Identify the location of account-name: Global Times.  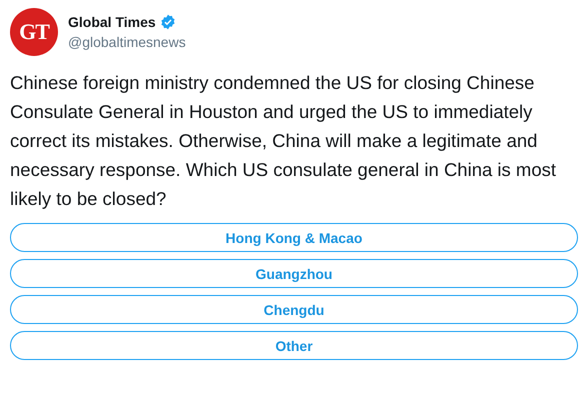
(112, 22).